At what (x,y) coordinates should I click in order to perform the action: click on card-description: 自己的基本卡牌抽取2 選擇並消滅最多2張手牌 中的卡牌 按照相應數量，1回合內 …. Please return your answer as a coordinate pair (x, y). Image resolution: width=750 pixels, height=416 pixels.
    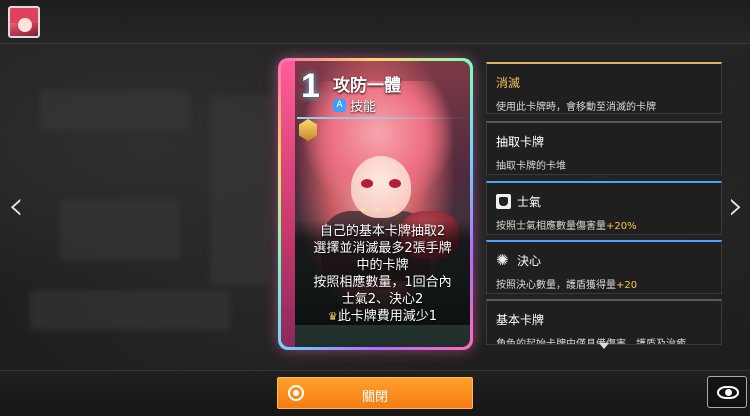
    Looking at the image, I should click on (382, 272).